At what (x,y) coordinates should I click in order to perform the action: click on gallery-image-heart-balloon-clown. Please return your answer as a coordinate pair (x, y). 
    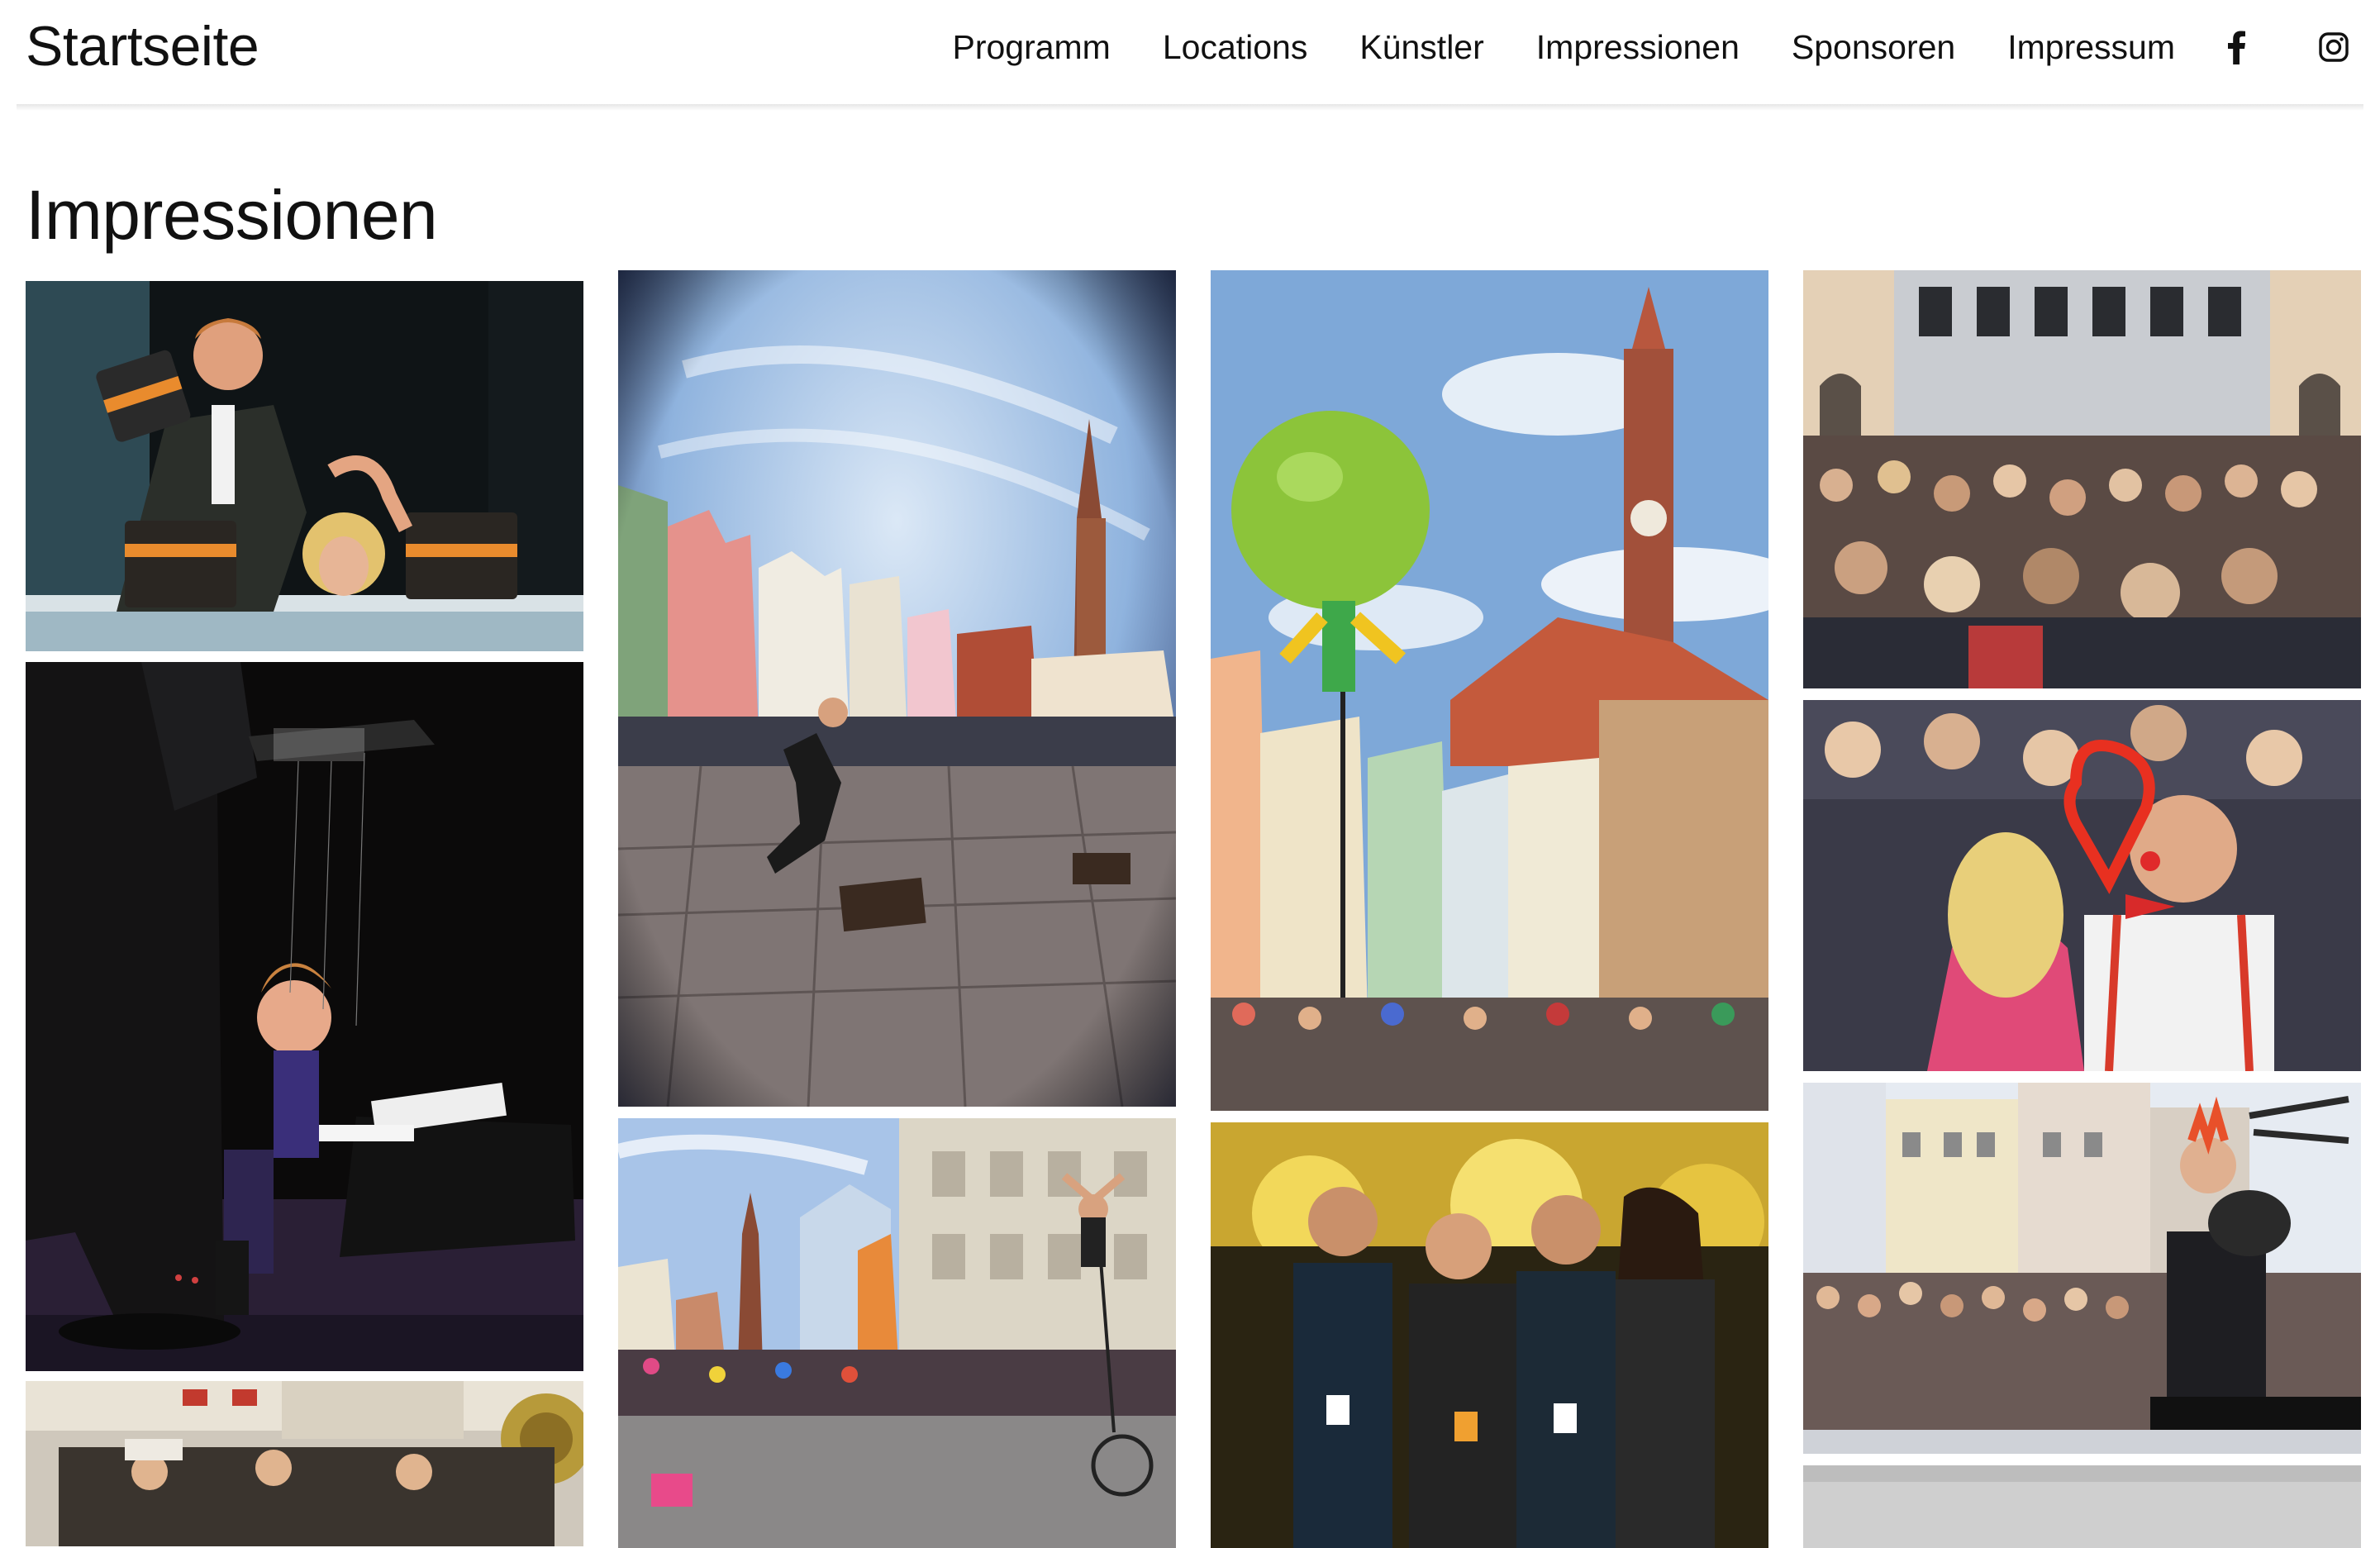
    Looking at the image, I should click on (2082, 885).